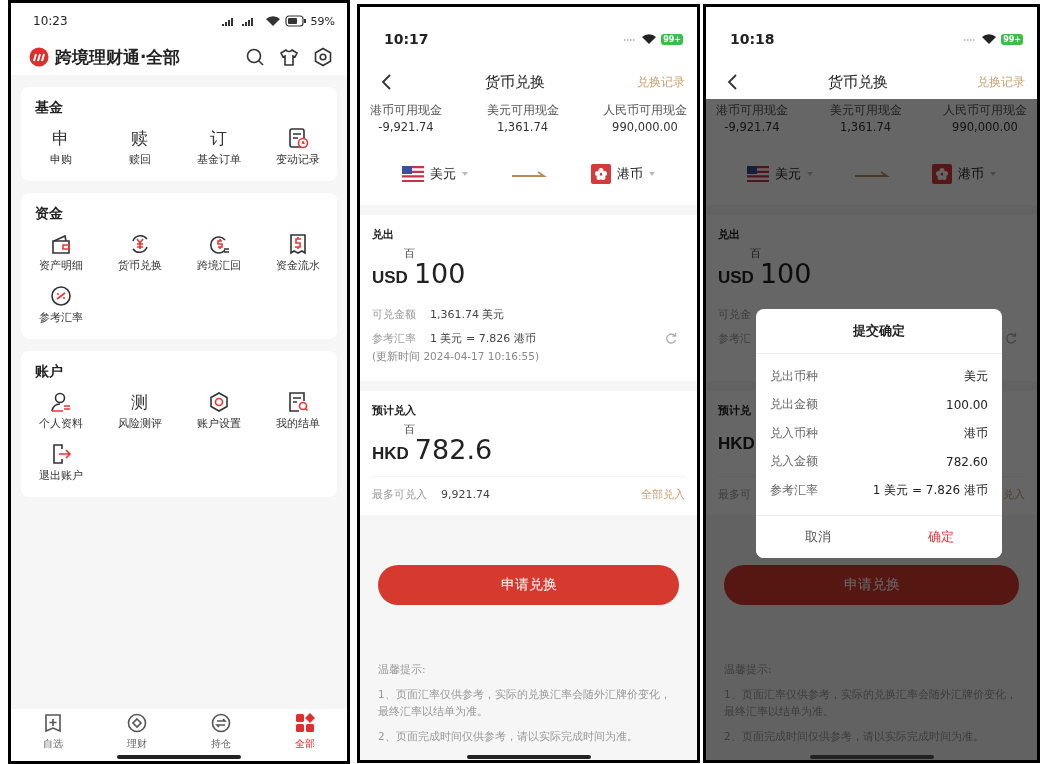 This screenshot has height=764, width=1040. Describe the element at coordinates (672, 39) in the screenshot. I see `battery-level: 99+` at that location.